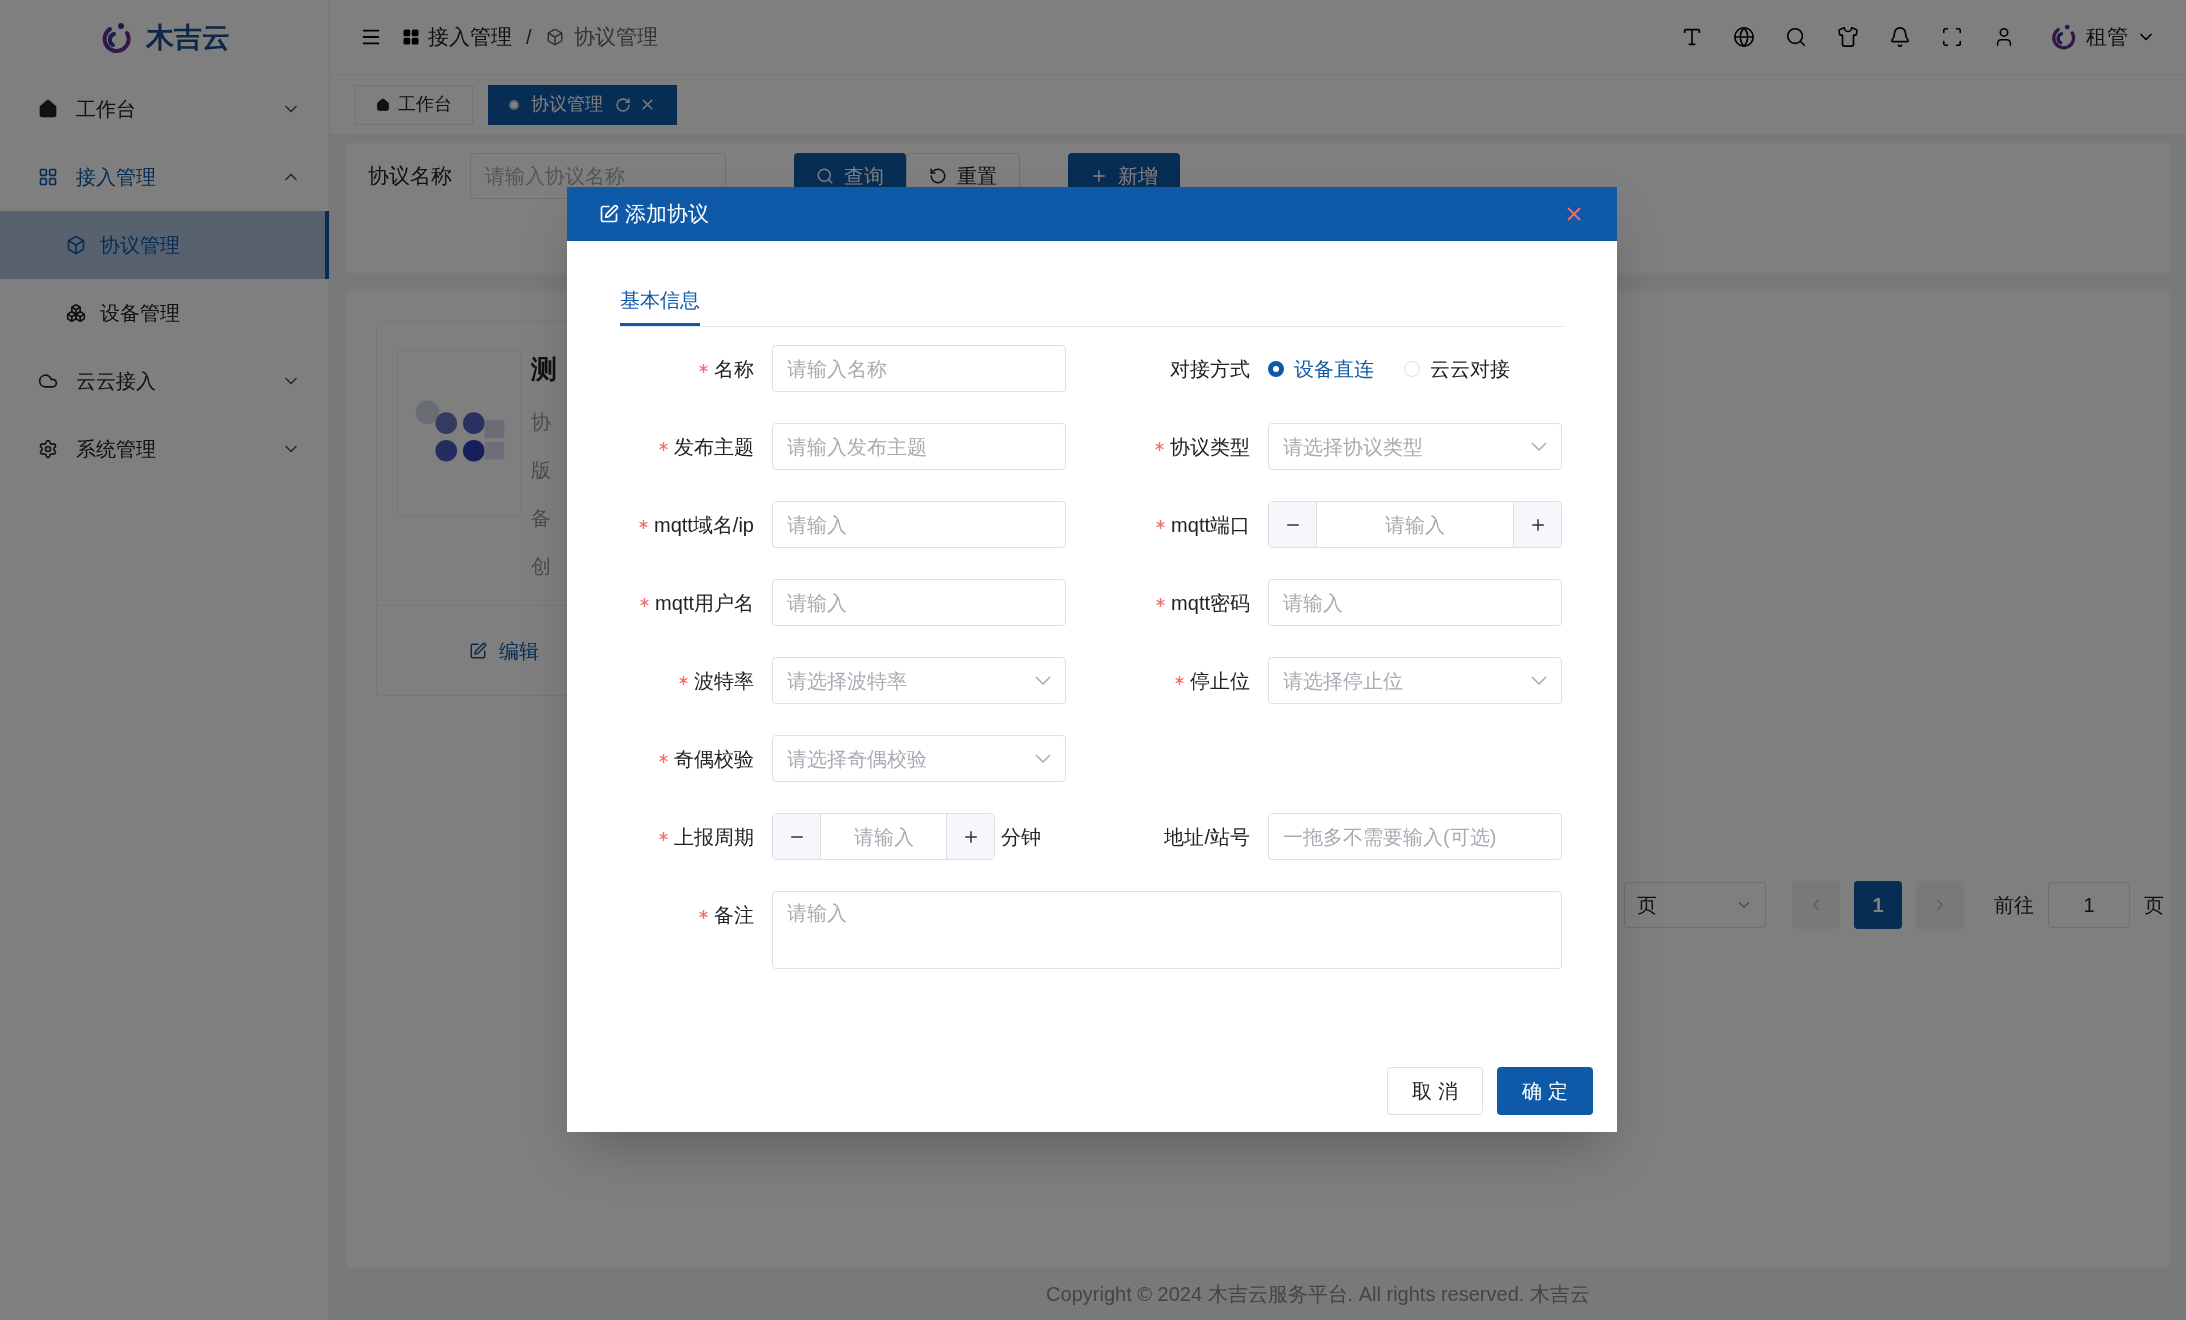 The height and width of the screenshot is (1320, 2186). What do you see at coordinates (1415, 836) in the screenshot?
I see `input-field: 一拖多不需要输入(可选)` at bounding box center [1415, 836].